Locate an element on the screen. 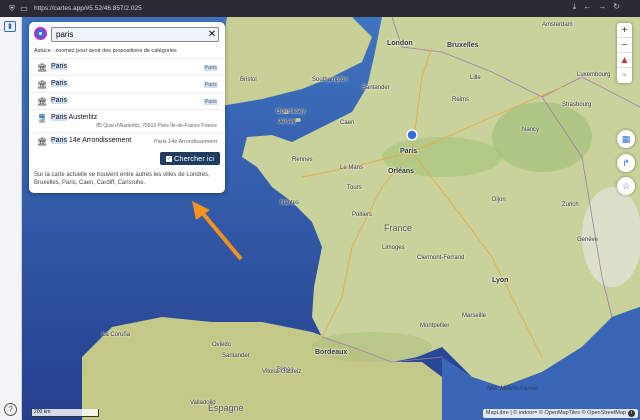 Image resolution: width=640 pixels, height=420 pixels. checkbox-icon: ✓ is located at coordinates (168, 158).